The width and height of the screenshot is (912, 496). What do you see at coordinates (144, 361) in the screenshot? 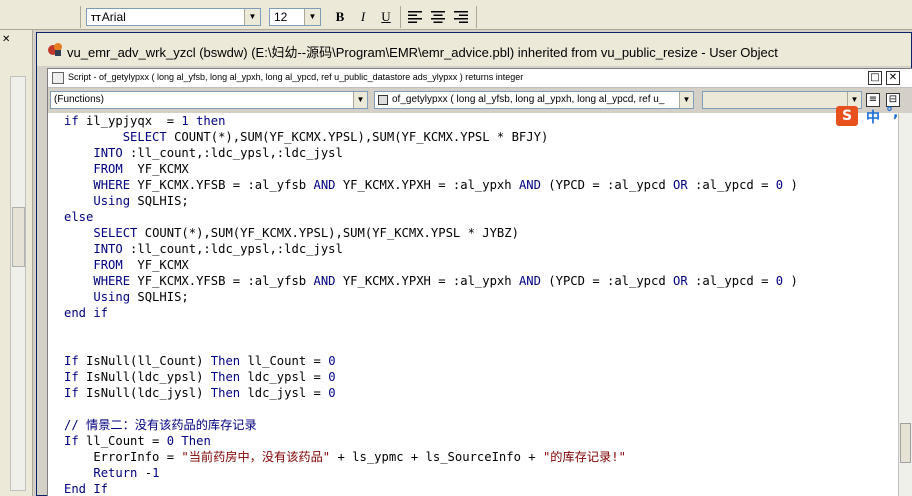
I see `code-token: IsNull(ll_Count)` at bounding box center [144, 361].